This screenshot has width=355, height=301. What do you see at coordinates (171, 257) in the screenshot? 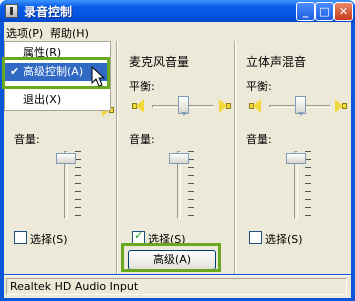
I see `highlight-box` at bounding box center [171, 257].